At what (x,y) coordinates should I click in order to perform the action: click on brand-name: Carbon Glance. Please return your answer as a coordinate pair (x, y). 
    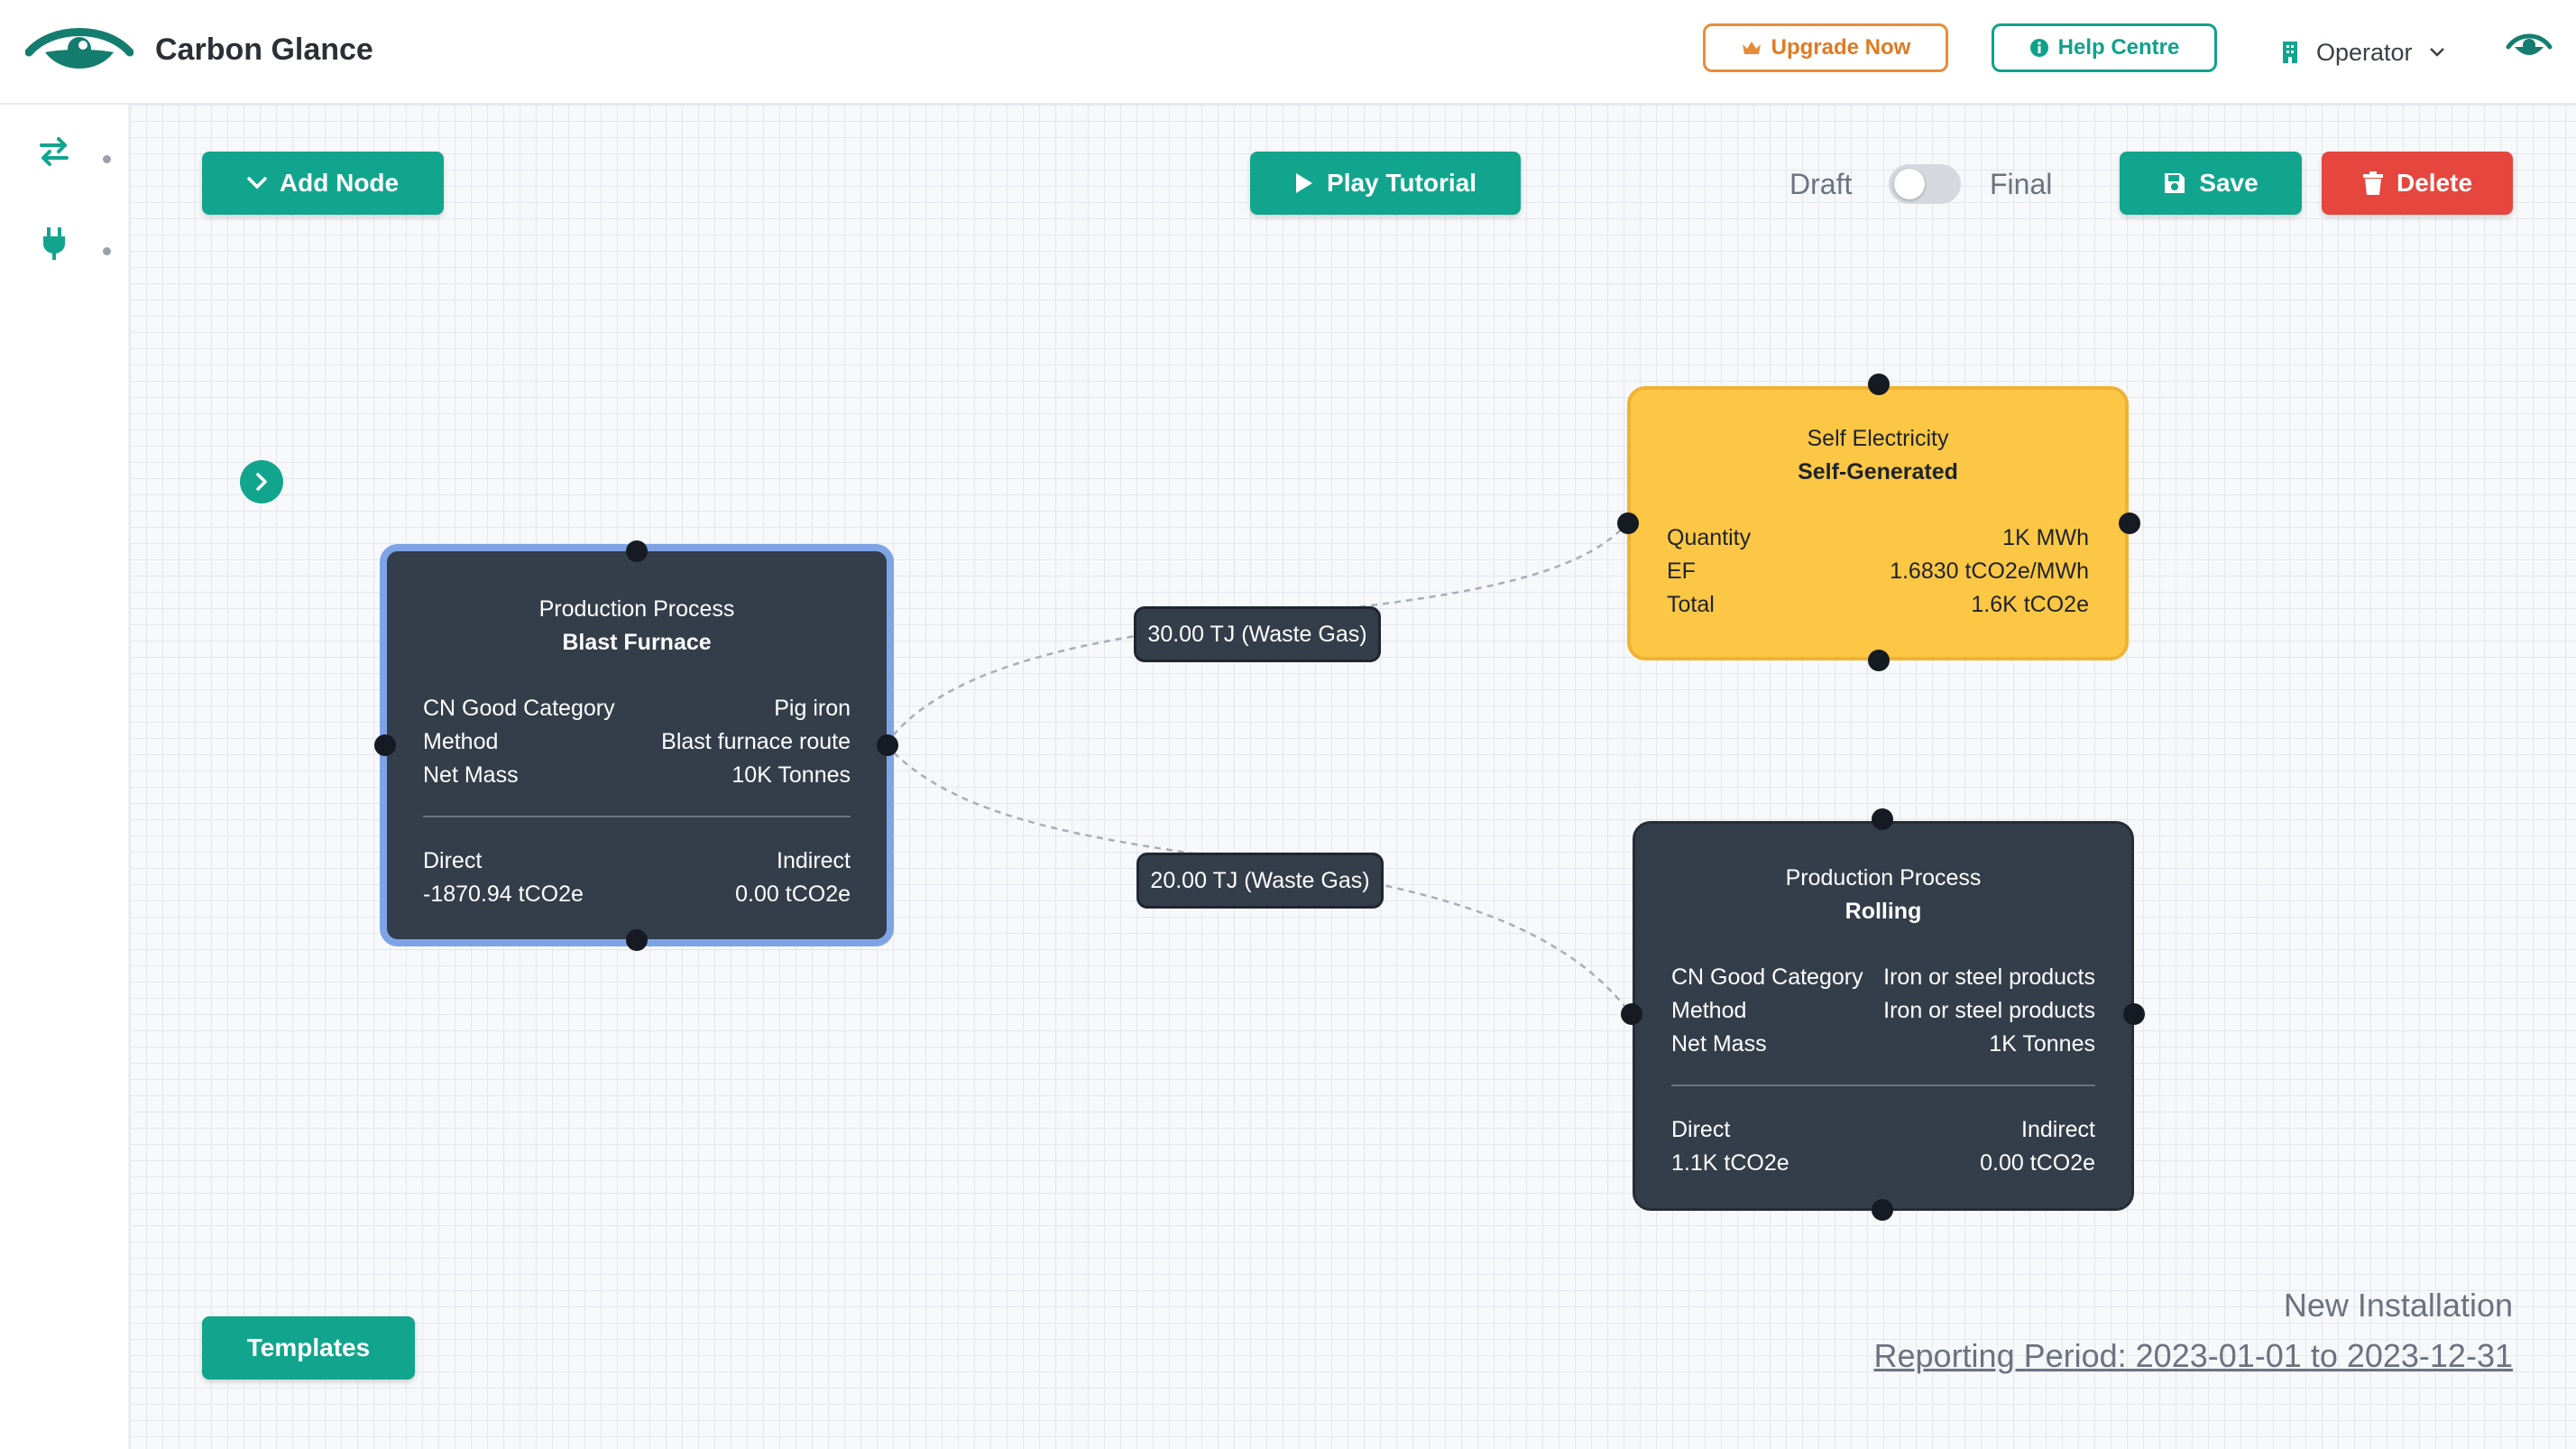
    Looking at the image, I should click on (264, 50).